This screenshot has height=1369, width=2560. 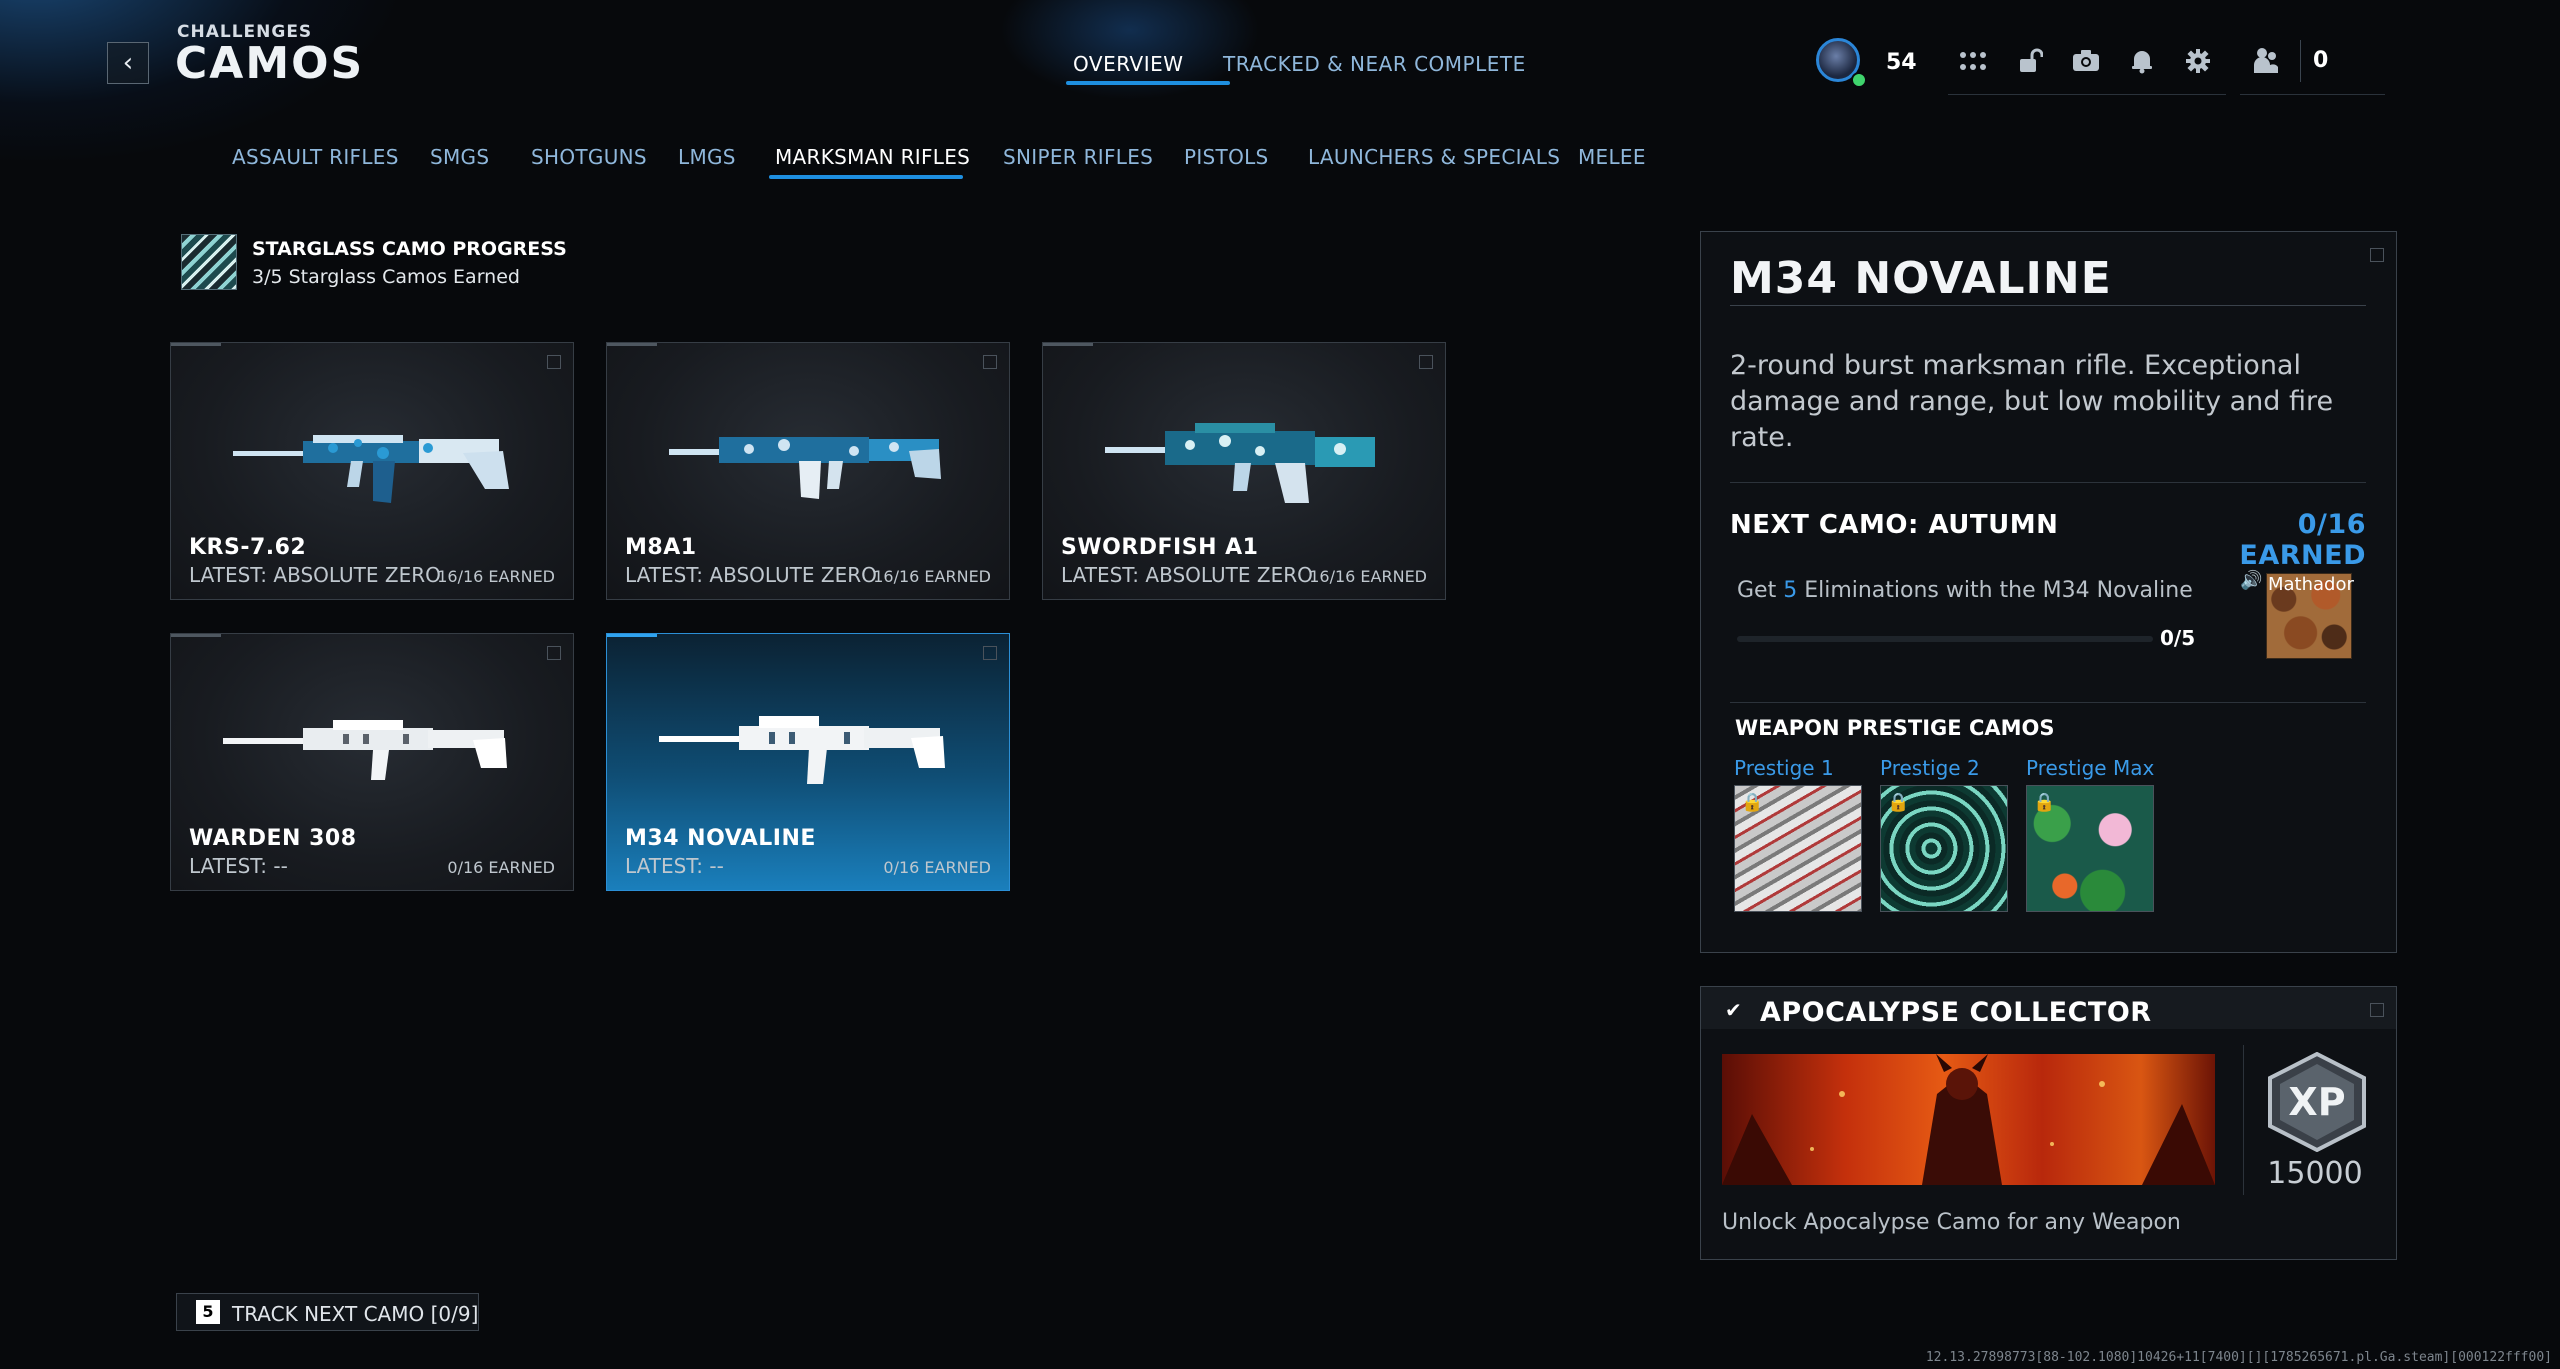 What do you see at coordinates (1078, 157) in the screenshot?
I see `category-sniper-rifles: SNIPER RIFLES` at bounding box center [1078, 157].